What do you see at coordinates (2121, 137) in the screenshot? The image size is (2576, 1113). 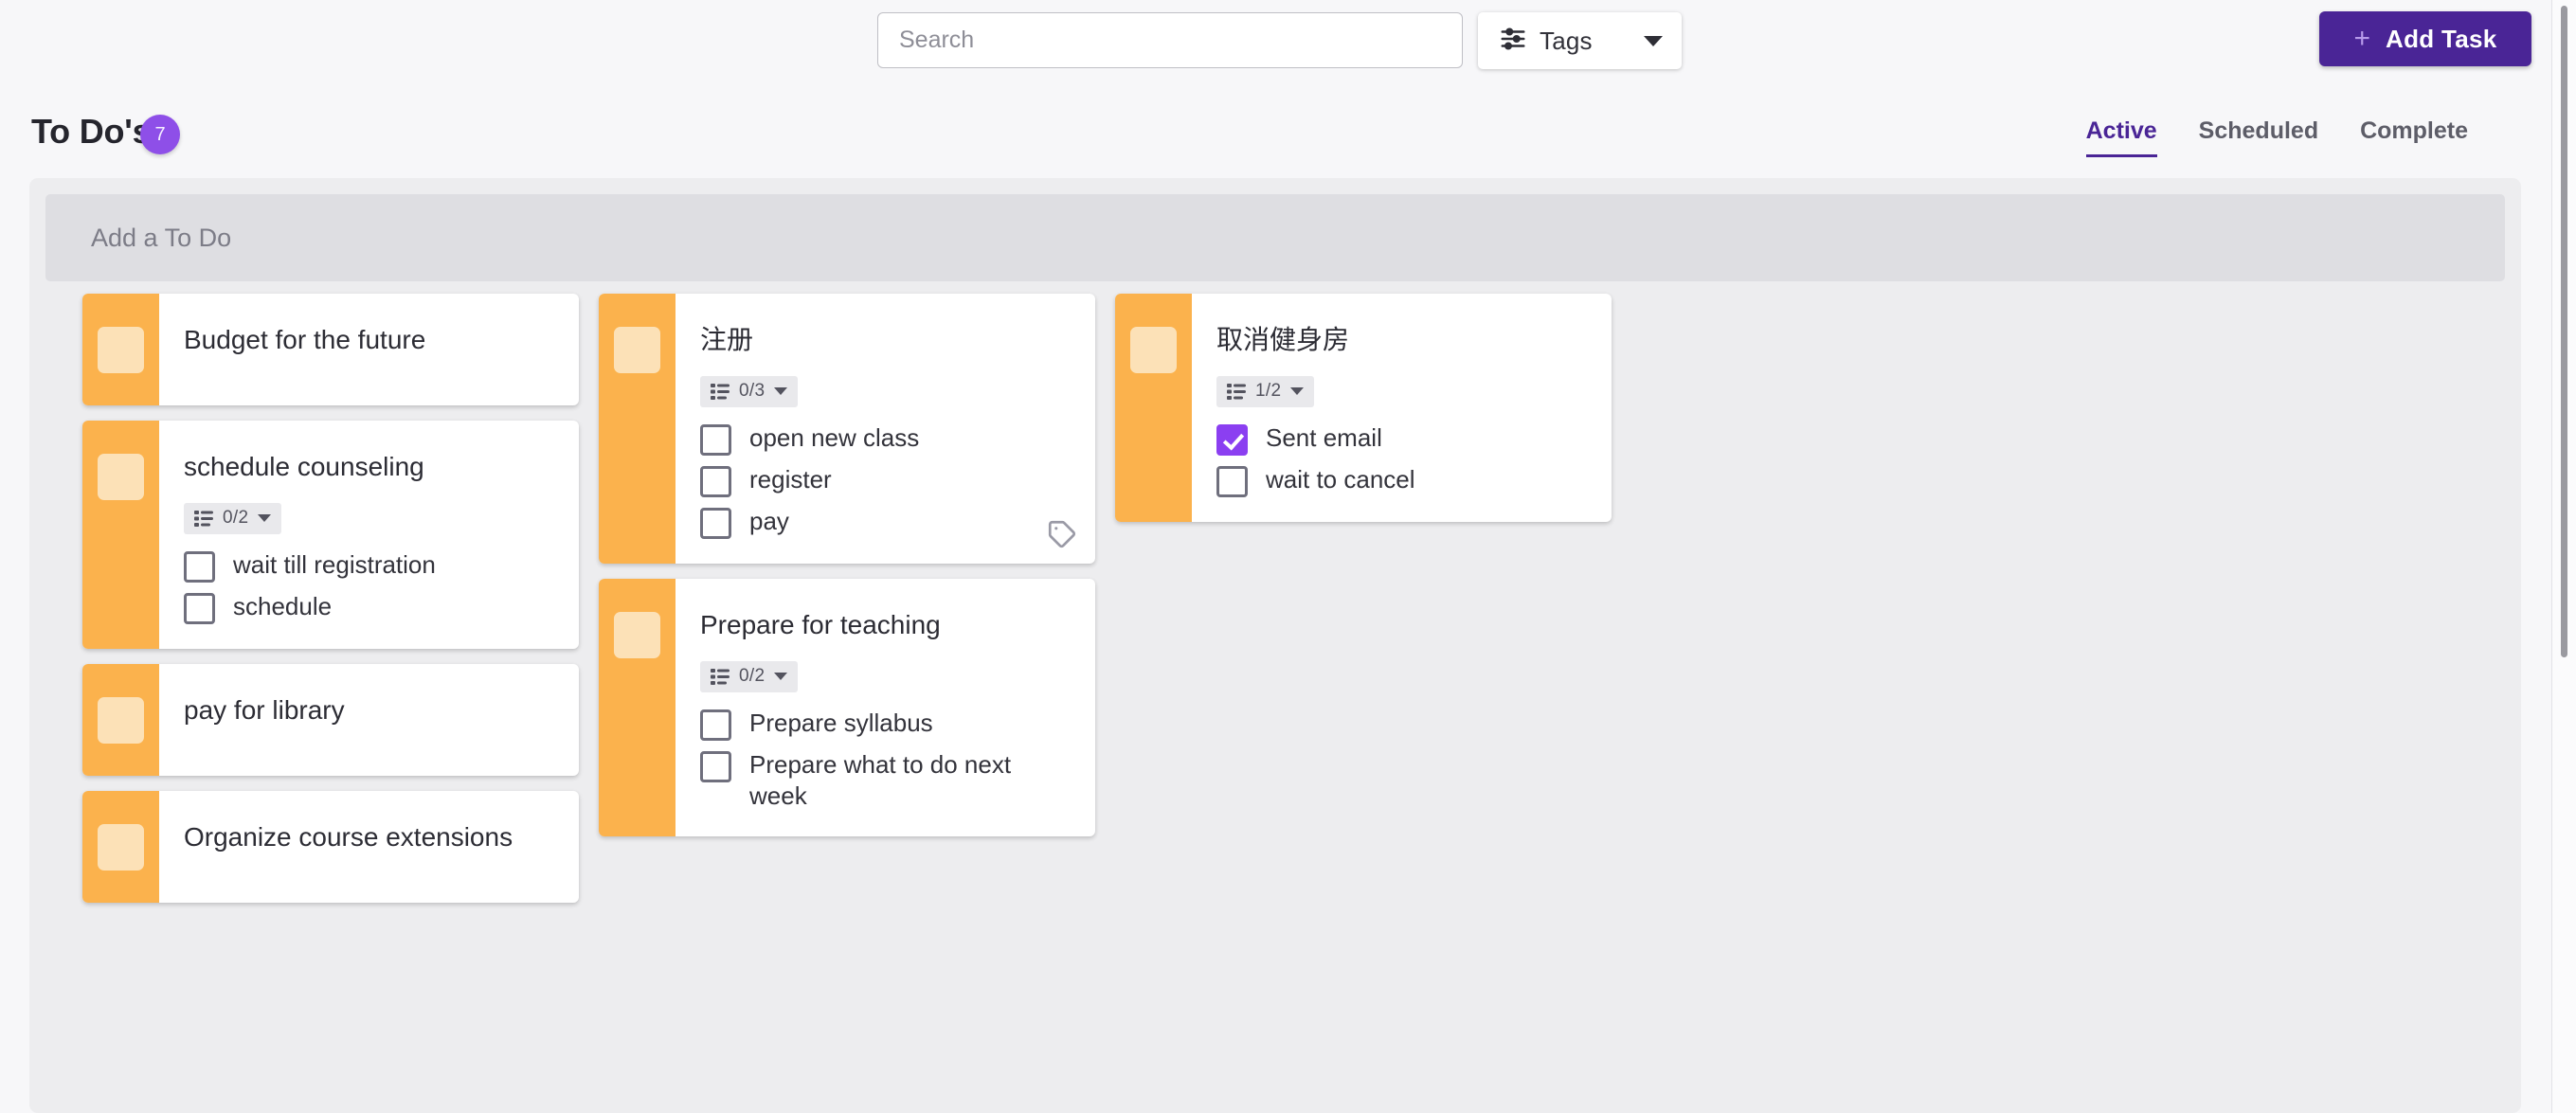 I see `tab-active: Active` at bounding box center [2121, 137].